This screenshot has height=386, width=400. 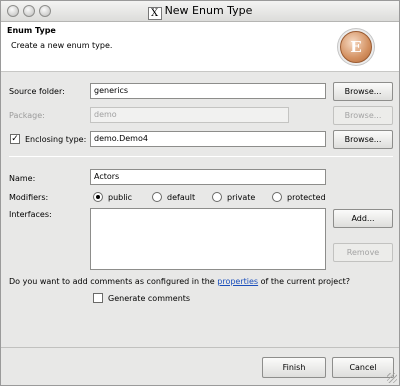 I want to click on radio-selected-dot, so click(x=98, y=197).